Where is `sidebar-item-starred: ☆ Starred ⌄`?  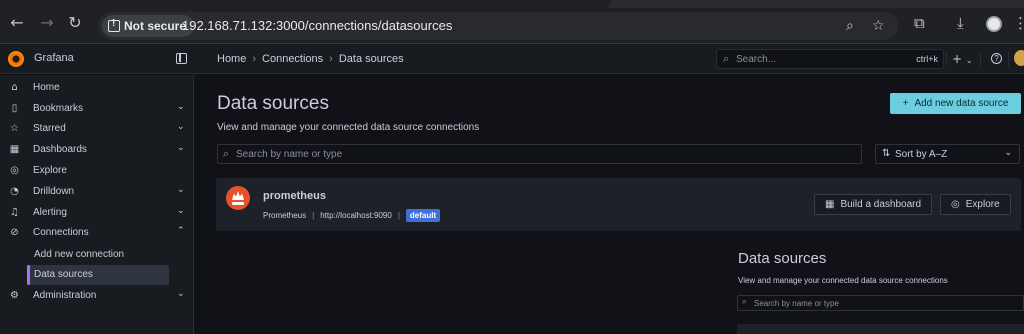
sidebar-item-starred: ☆ Starred ⌄ is located at coordinates (97, 129).